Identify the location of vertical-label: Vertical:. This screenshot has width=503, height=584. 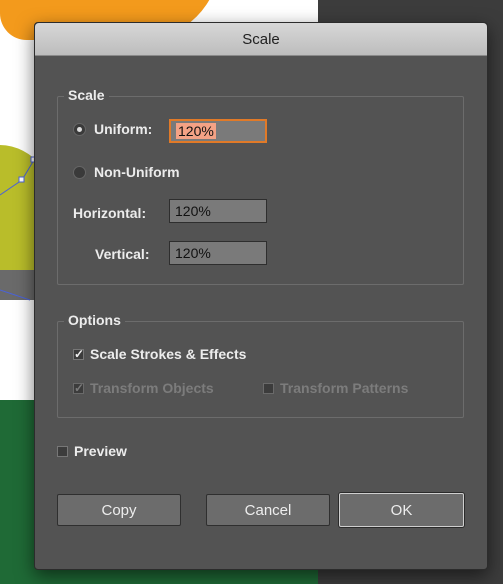
(122, 254).